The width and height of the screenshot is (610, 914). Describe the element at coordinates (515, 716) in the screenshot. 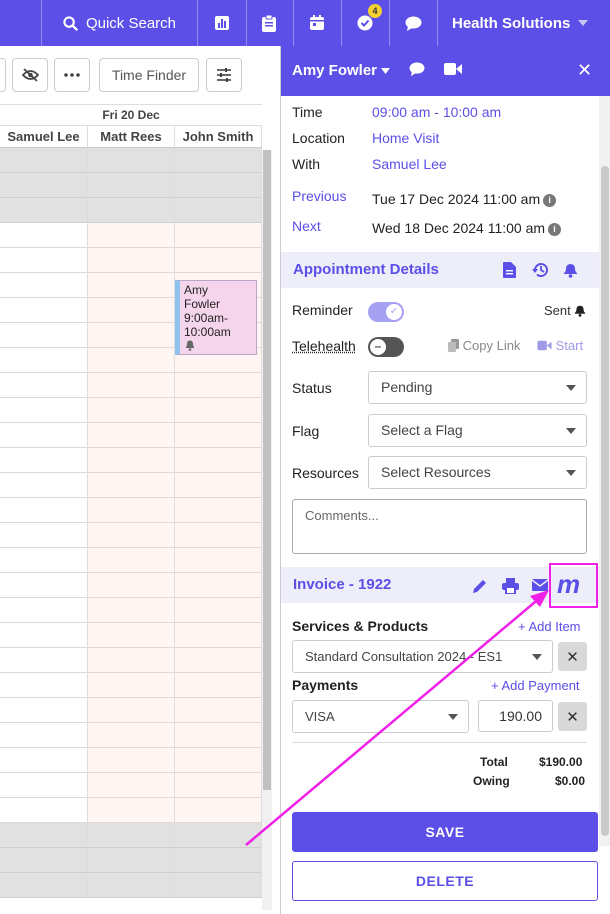

I see `payment-amount-input: 190.00` at that location.